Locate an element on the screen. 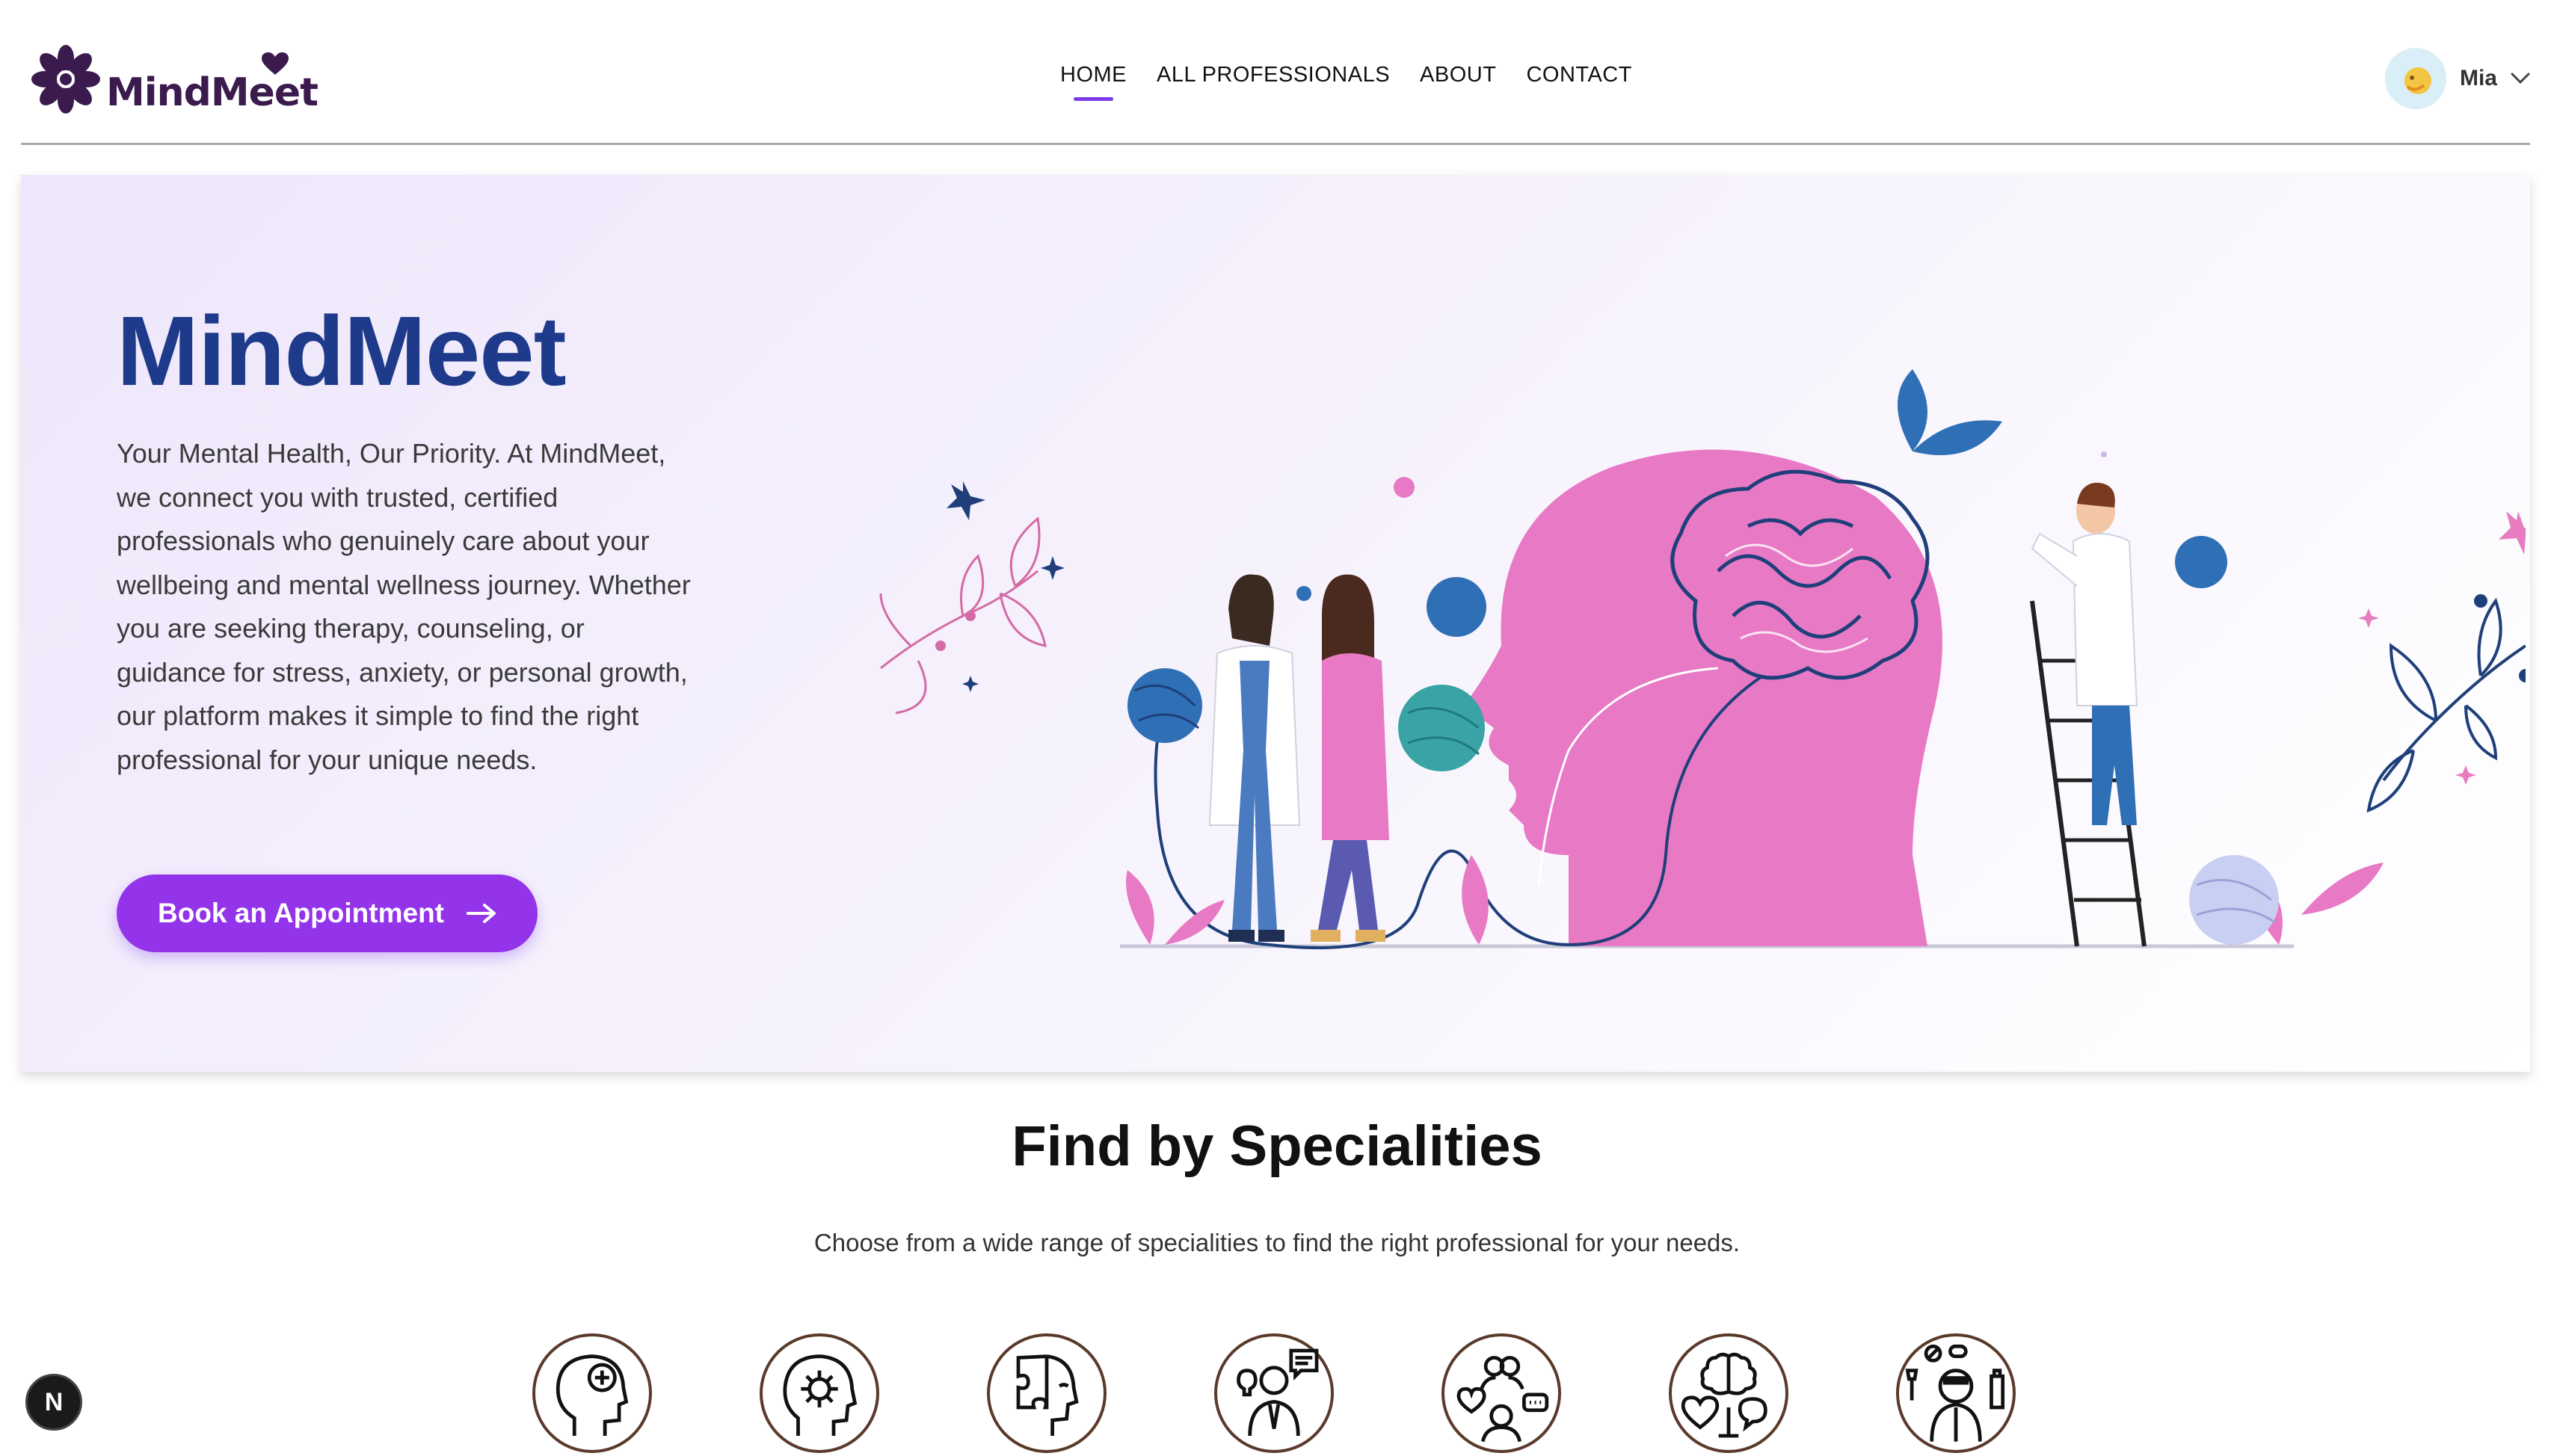 Image resolution: width=2554 pixels, height=1456 pixels. book-appointment-label: Book an Appointment is located at coordinates (301, 913).